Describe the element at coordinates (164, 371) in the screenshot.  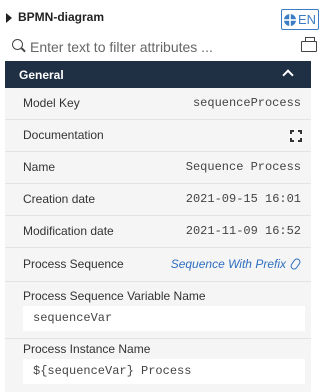
I see `process-instance-name-input: ${sequenceVar} Process` at that location.